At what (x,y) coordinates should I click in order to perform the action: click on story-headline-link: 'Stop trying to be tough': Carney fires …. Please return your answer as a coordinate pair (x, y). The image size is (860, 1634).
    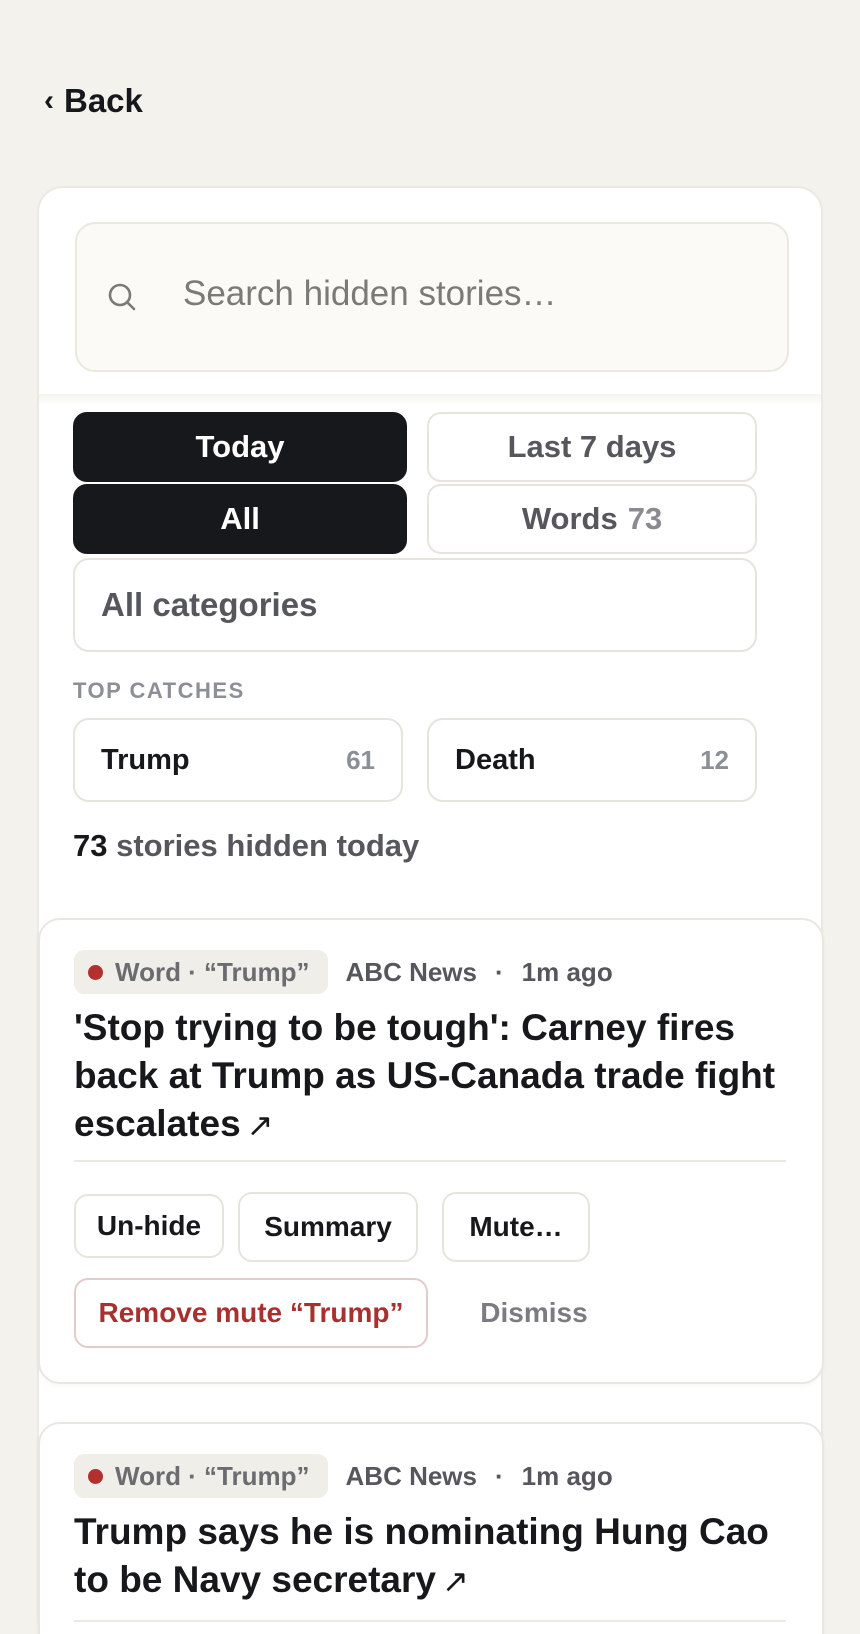
    Looking at the image, I should click on (427, 1076).